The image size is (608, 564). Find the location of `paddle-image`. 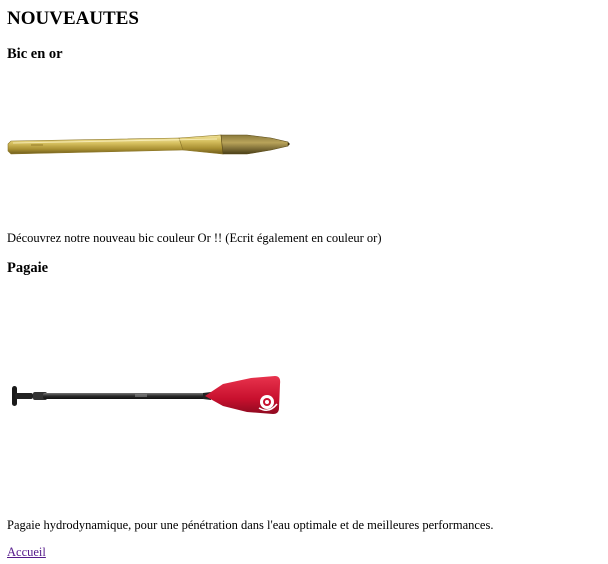

paddle-image is located at coordinates (146, 395).